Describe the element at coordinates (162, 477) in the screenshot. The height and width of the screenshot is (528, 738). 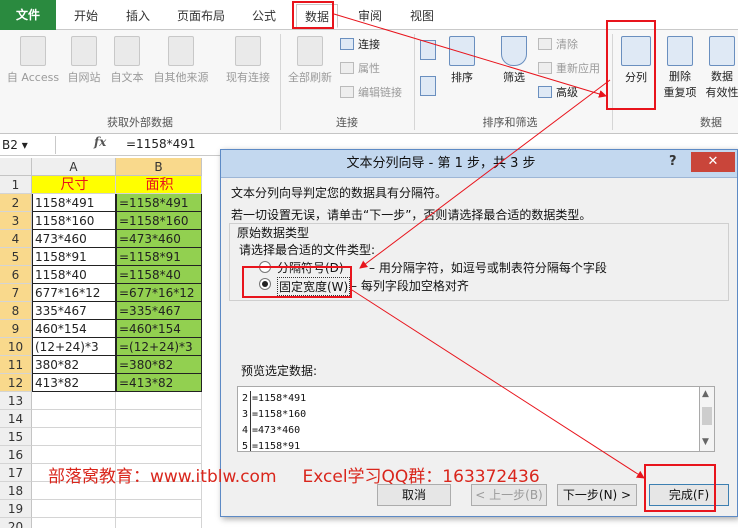
I see `watermark-site: 部落窝教育：www.itblw.com` at that location.